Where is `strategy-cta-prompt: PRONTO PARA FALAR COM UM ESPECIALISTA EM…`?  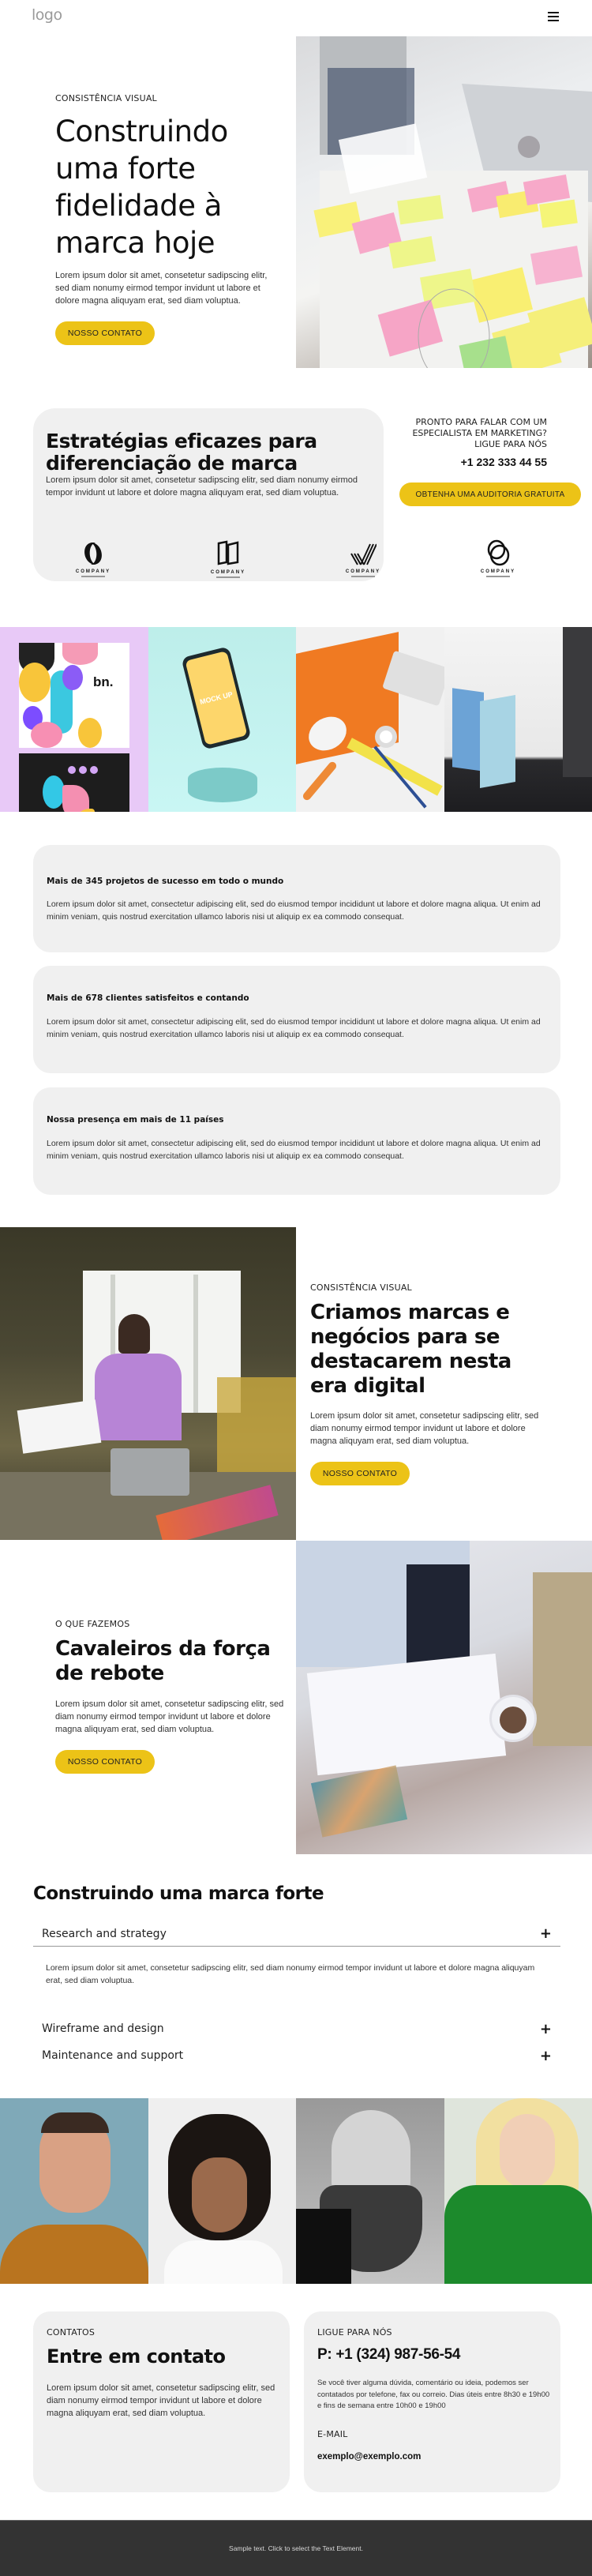 strategy-cta-prompt: PRONTO PARA FALAR COM UM ESPECIALISTA EM… is located at coordinates (463, 433).